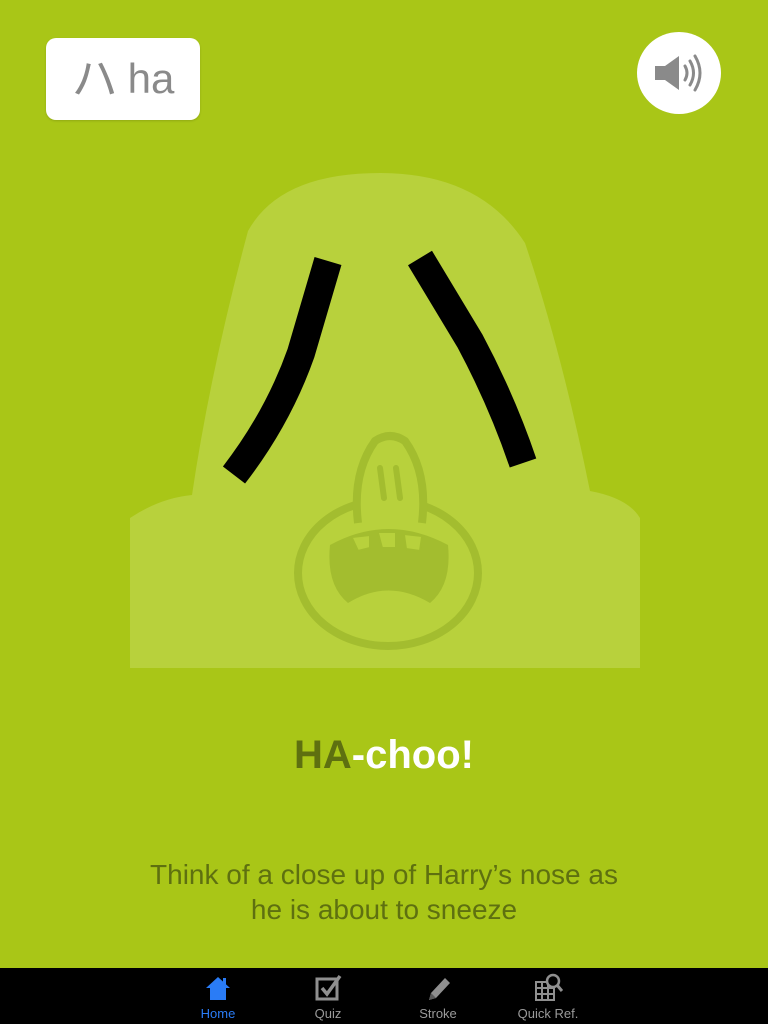 The width and height of the screenshot is (768, 1024). What do you see at coordinates (218, 988) in the screenshot?
I see `home-icon` at bounding box center [218, 988].